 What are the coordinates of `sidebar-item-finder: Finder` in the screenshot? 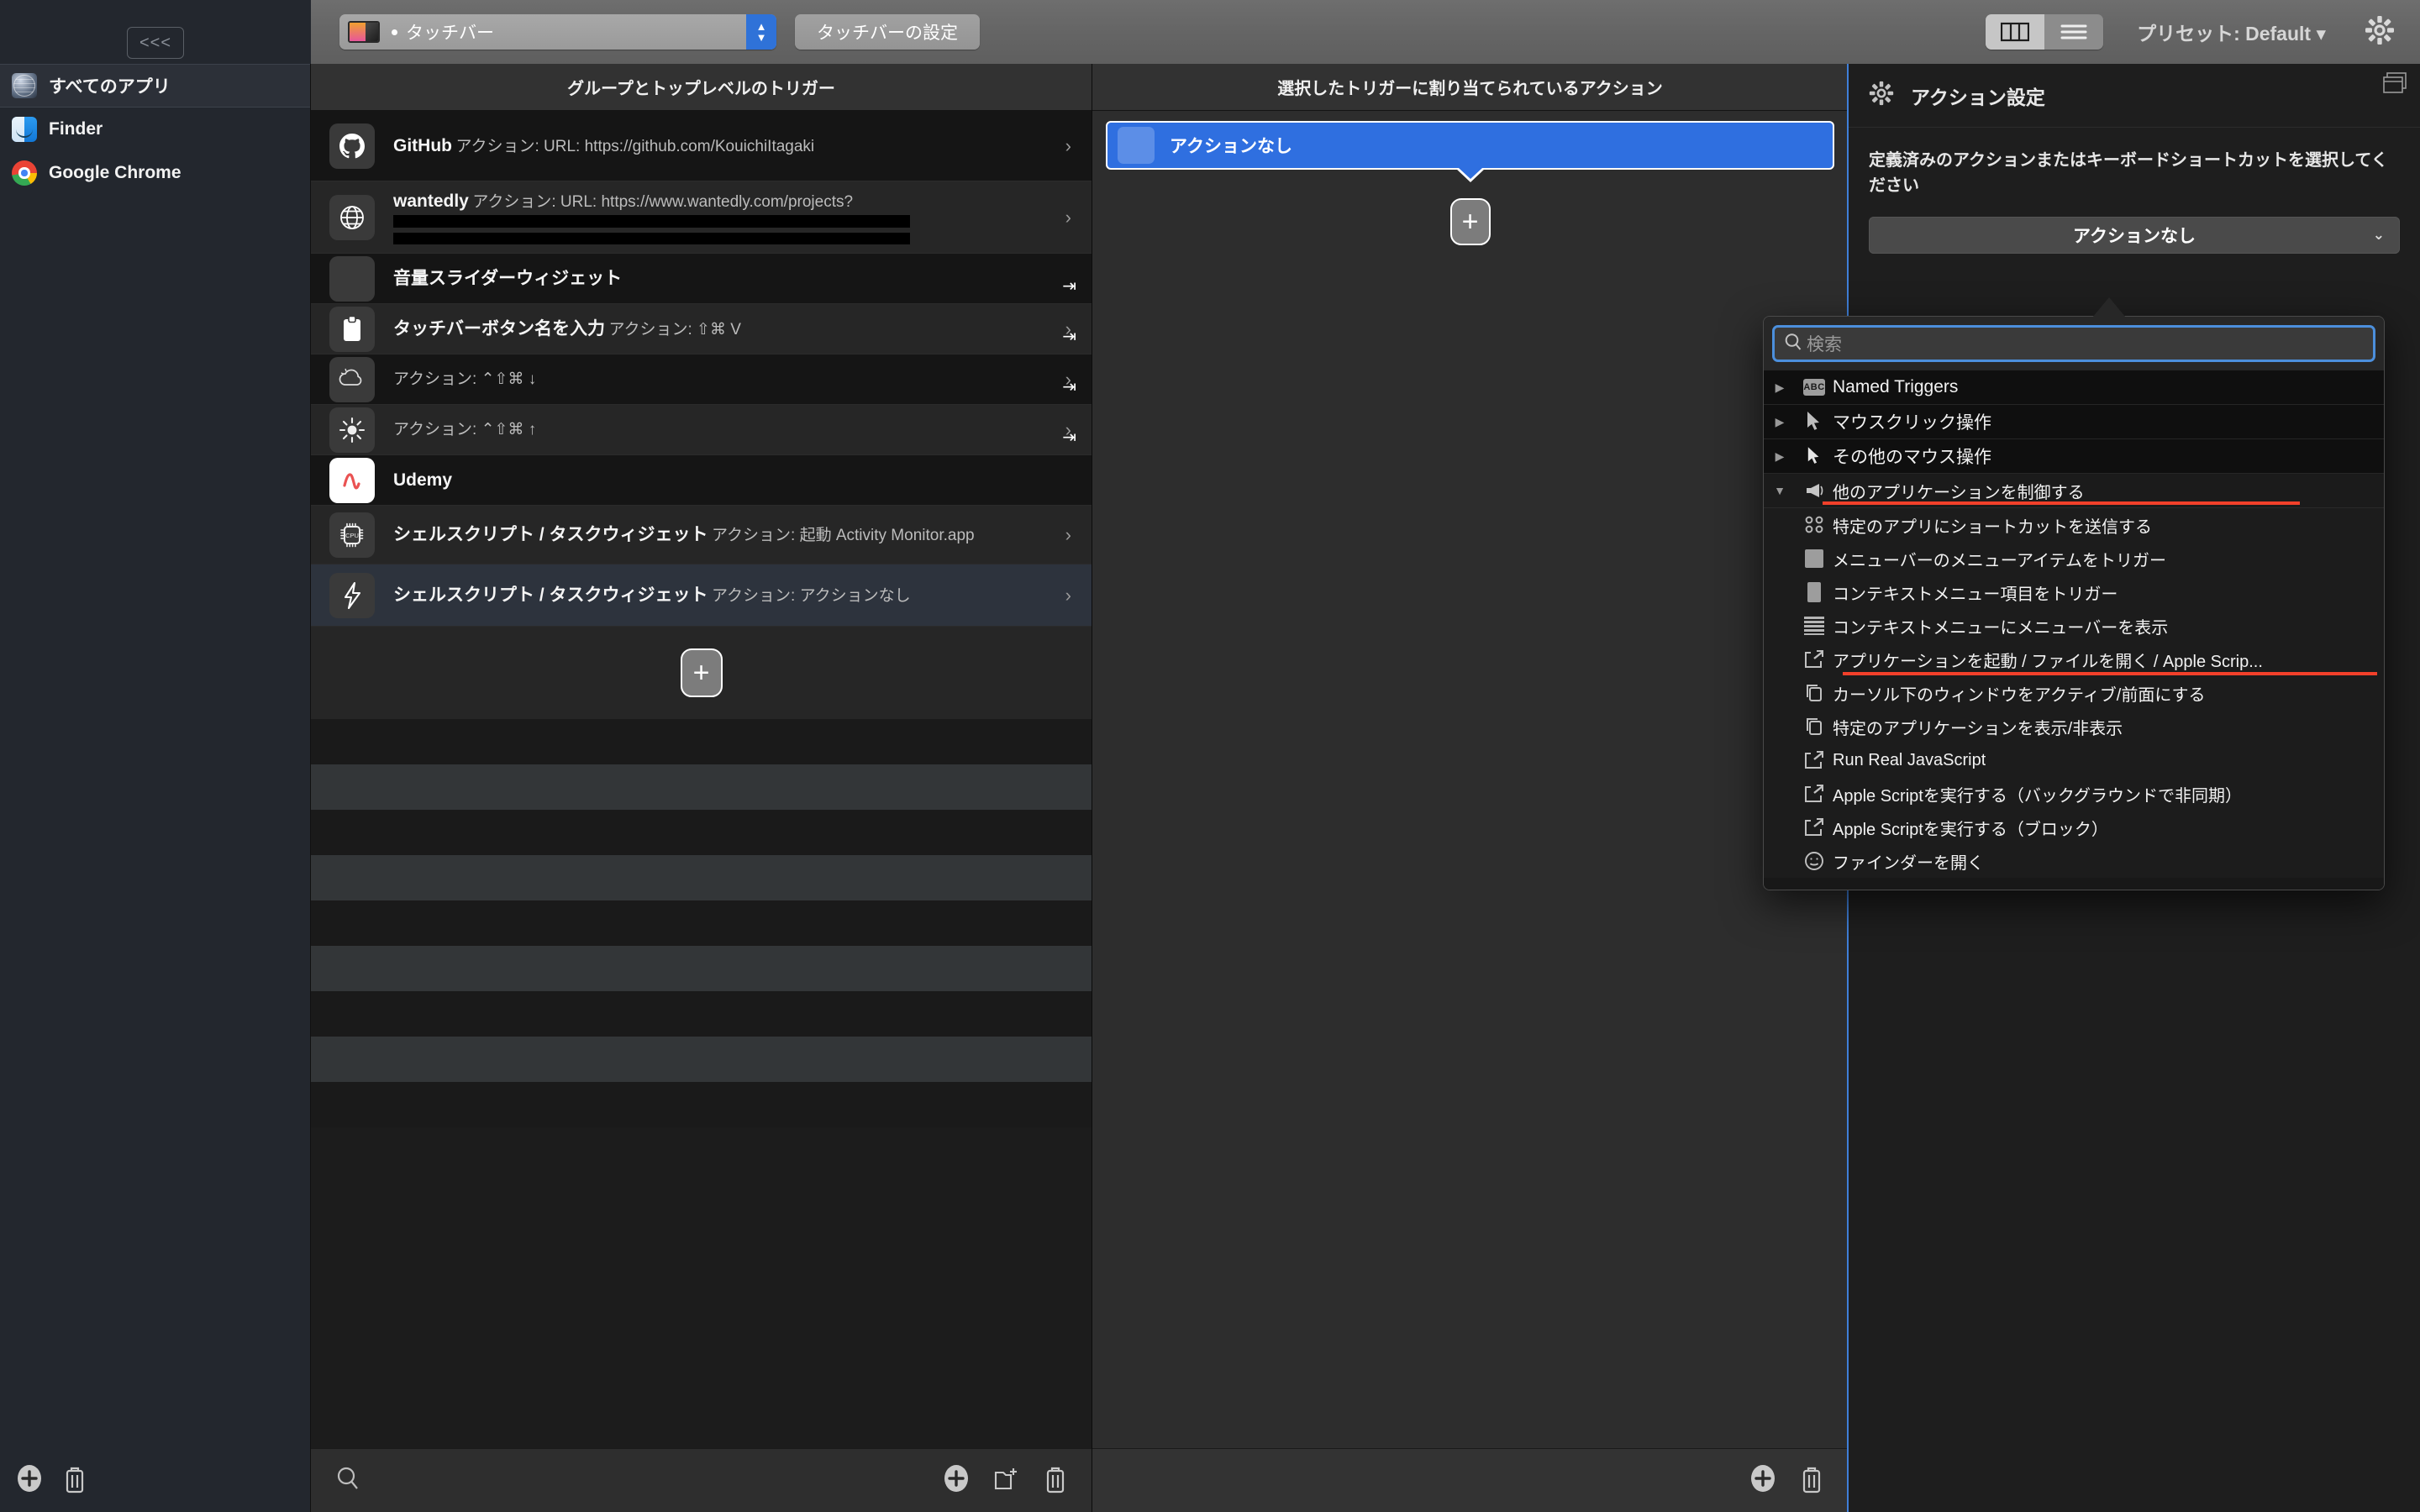 It's located at (155, 129).